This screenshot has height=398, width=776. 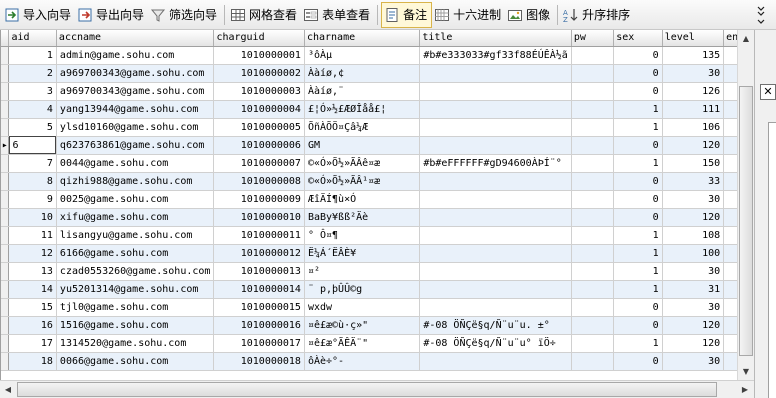 I want to click on cell-charname: Ààíø,¨, so click(x=362, y=91).